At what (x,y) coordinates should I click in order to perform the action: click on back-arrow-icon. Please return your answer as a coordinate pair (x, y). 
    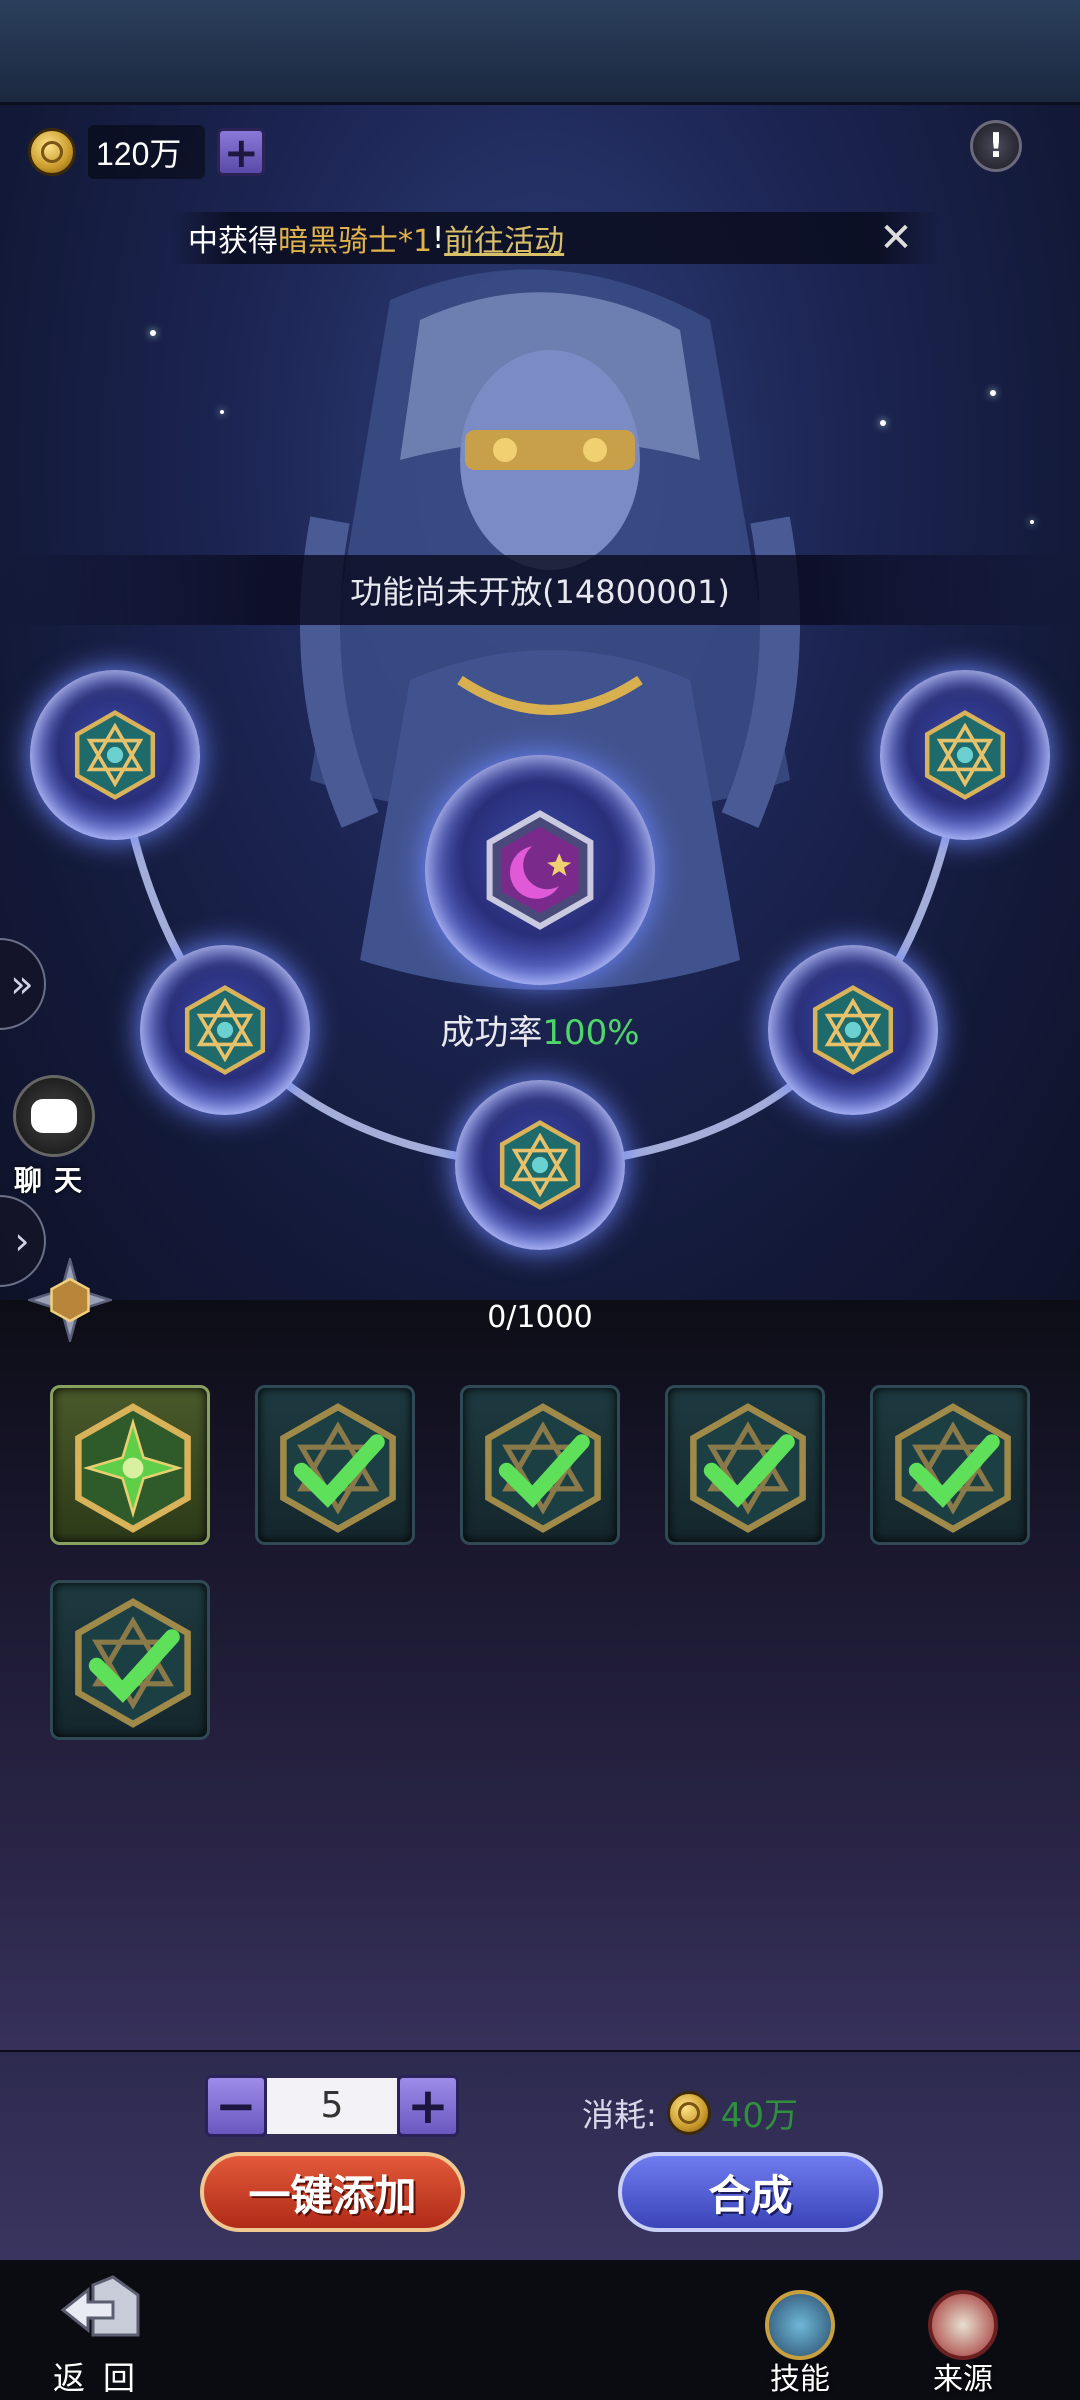
    Looking at the image, I should click on (100, 2306).